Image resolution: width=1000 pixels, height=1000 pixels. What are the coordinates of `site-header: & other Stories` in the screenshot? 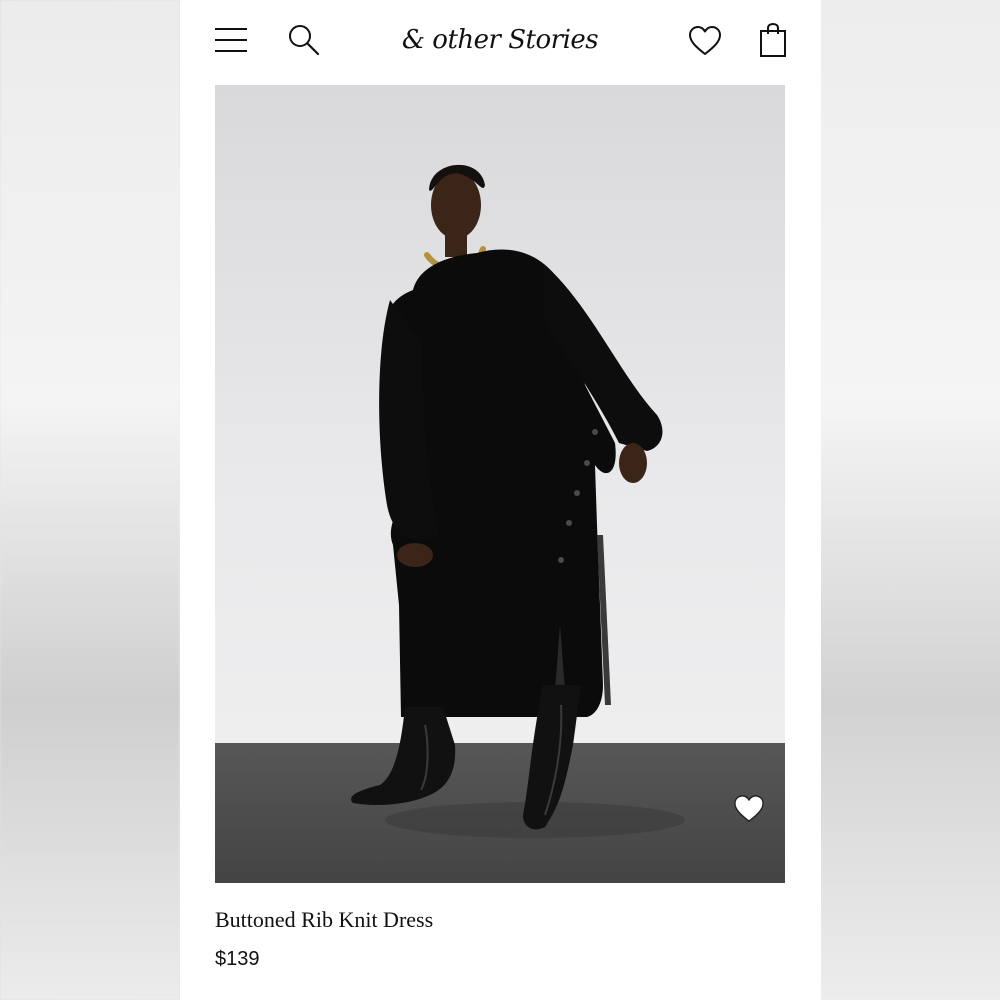 It's located at (500, 42).